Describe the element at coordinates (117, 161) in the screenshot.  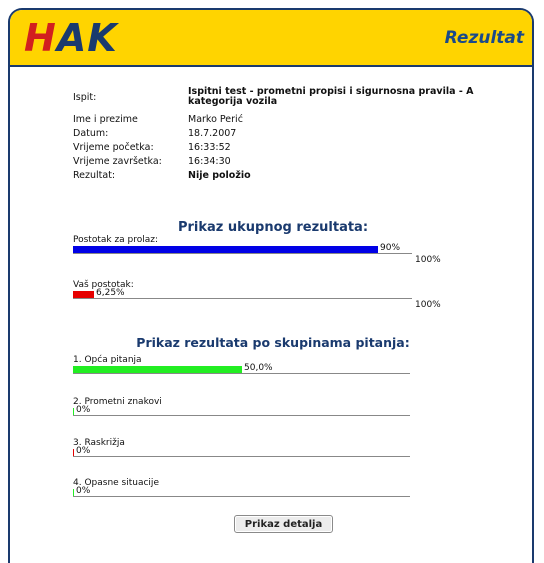
I see `info-label: Vrijeme završetka:` at that location.